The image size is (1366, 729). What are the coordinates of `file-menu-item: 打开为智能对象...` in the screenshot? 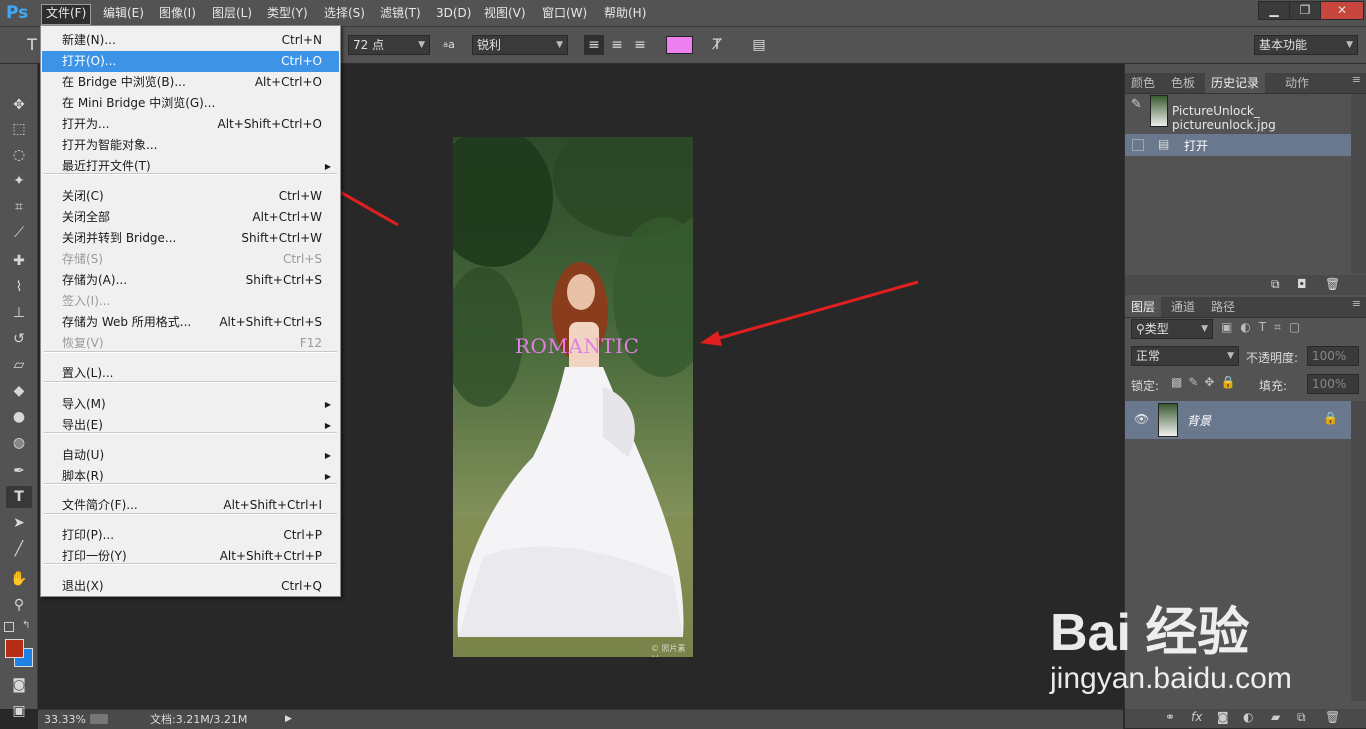 It's located at (190, 145).